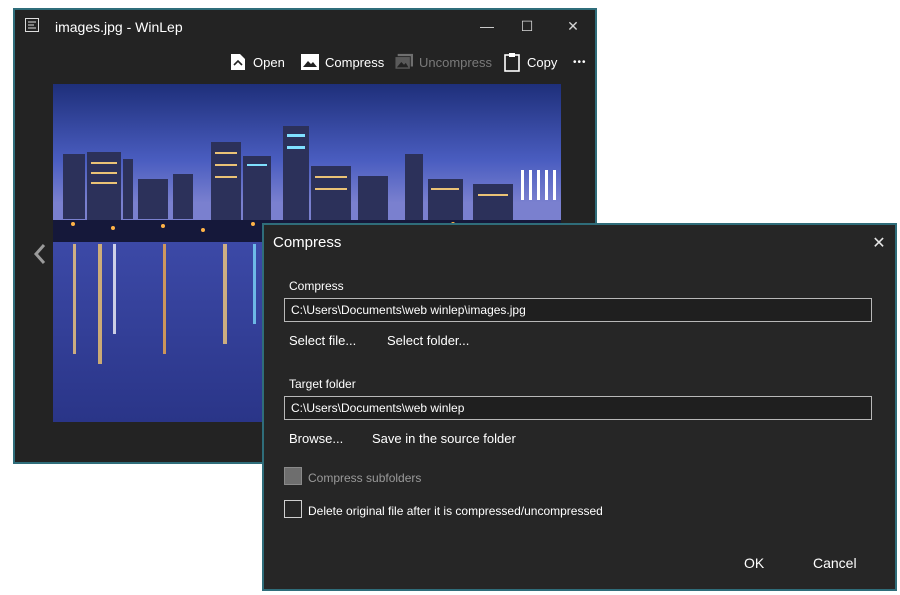 The image size is (900, 595). Describe the element at coordinates (754, 563) in the screenshot. I see `ok-button: OK` at that location.